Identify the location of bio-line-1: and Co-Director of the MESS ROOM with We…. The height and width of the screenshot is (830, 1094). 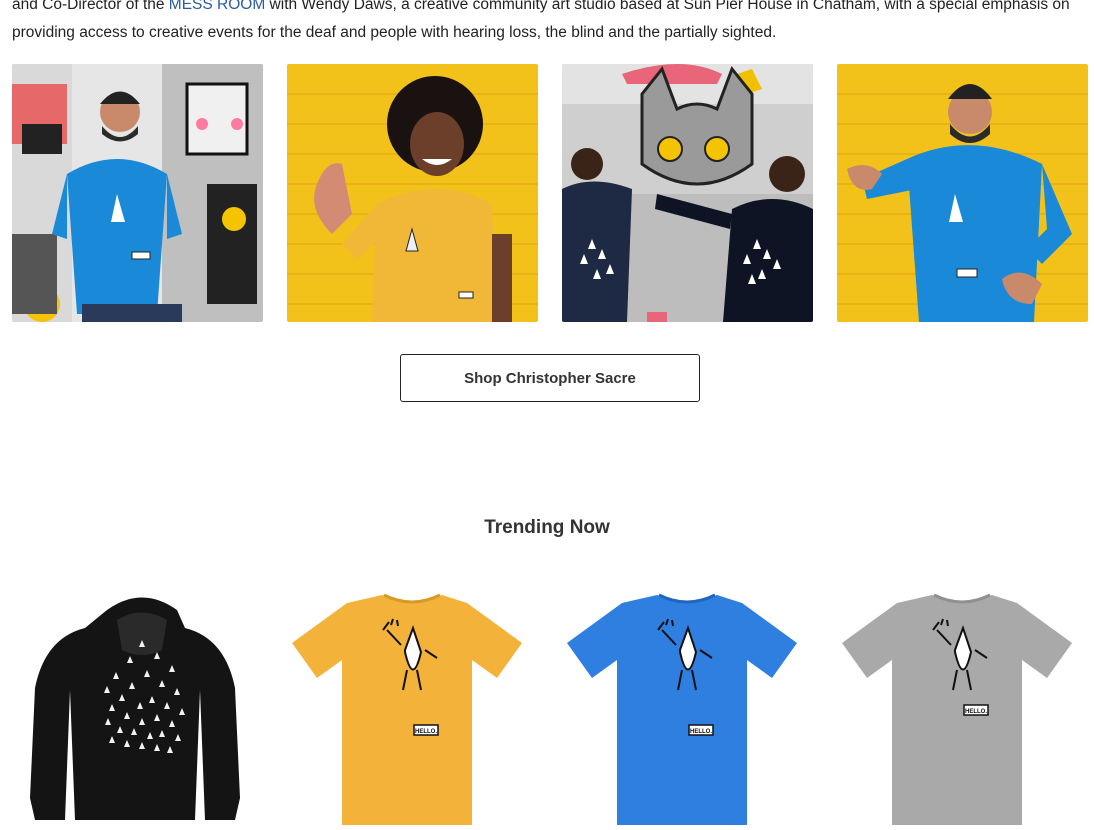
(541, 6).